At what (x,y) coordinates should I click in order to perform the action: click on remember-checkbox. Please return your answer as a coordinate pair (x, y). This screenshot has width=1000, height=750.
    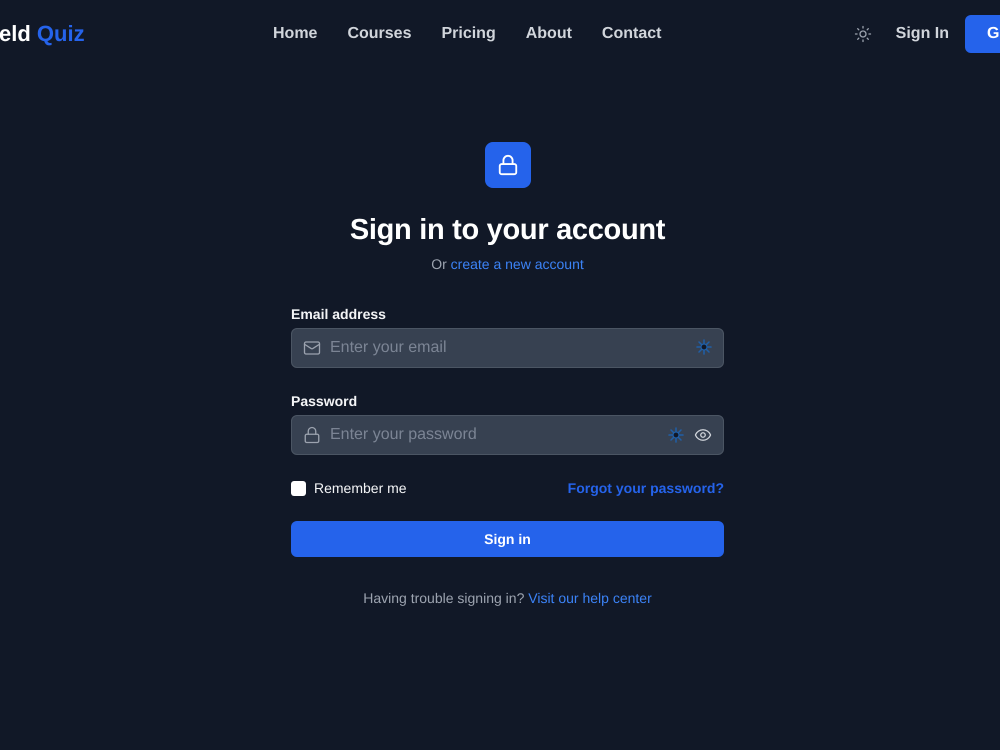
    Looking at the image, I should click on (298, 488).